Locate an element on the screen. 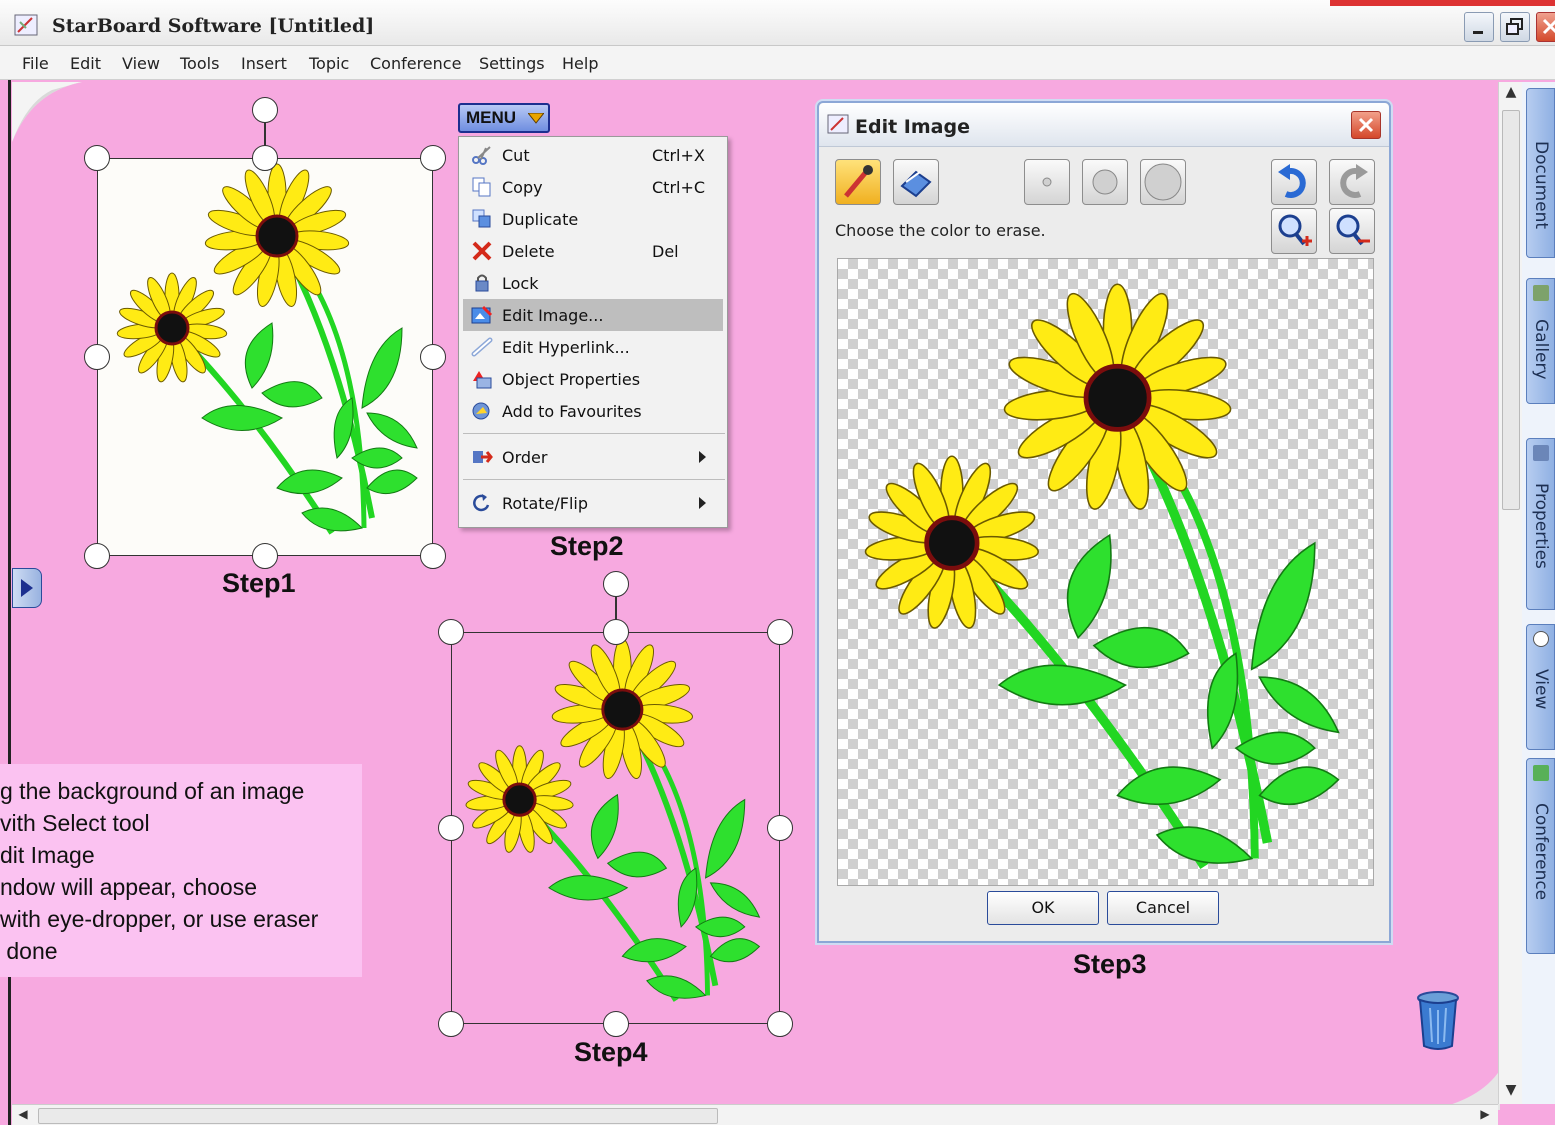 The height and width of the screenshot is (1125, 1555). menu-item-rotate-flip: Rotate/Flip is located at coordinates (593, 503).